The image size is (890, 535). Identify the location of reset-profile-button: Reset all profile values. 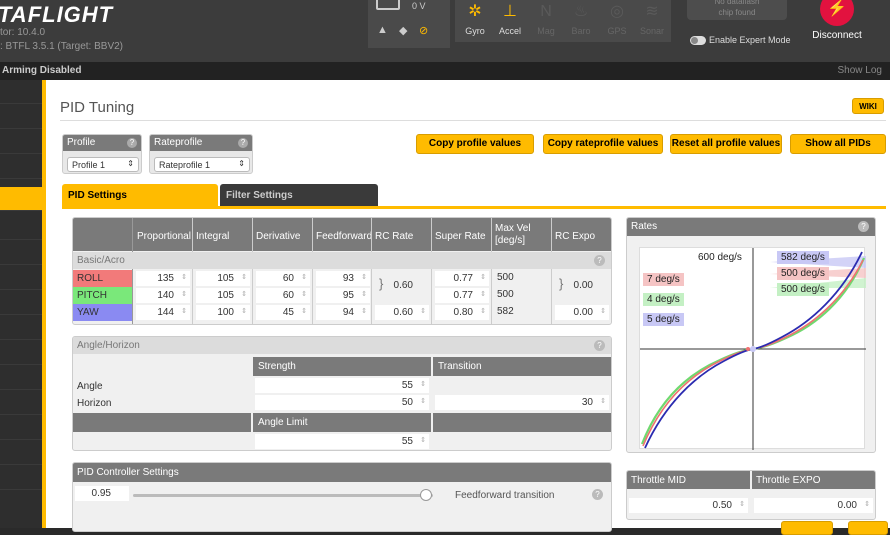
(726, 144).